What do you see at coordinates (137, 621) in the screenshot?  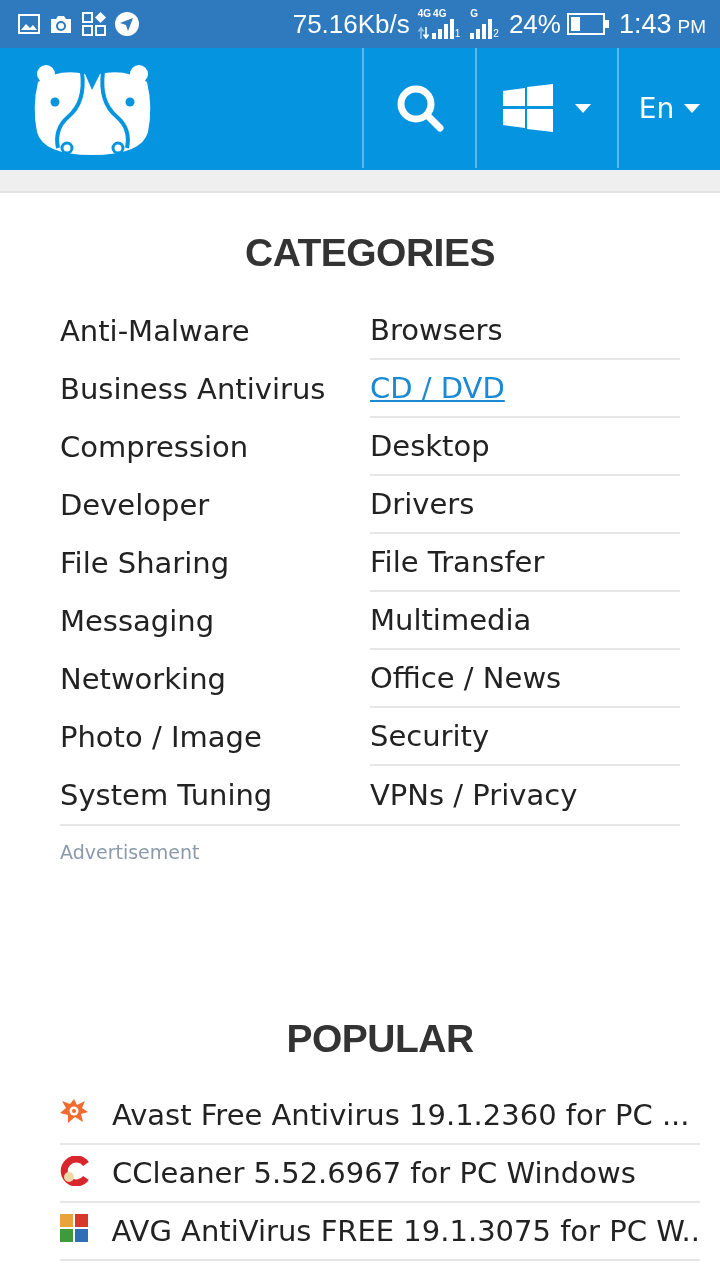 I see `category-link: Messaging` at bounding box center [137, 621].